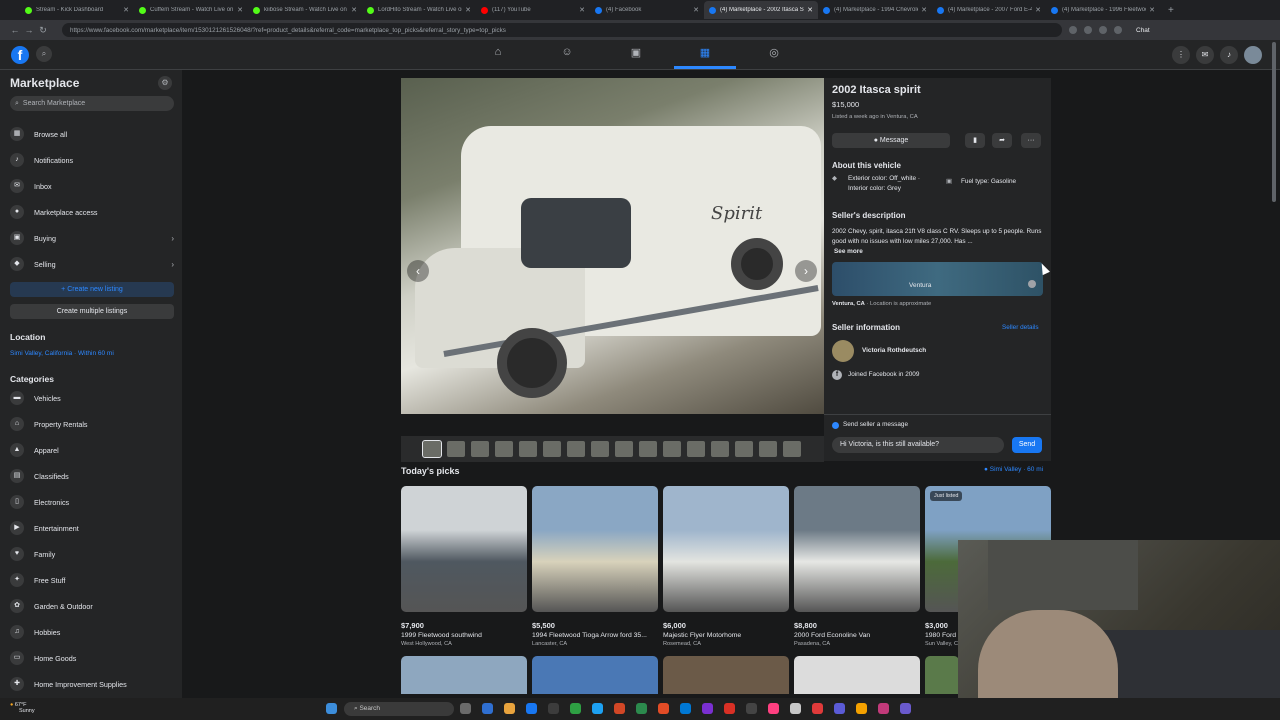 This screenshot has height=720, width=1280. Describe the element at coordinates (533, 10) in the screenshot. I see `browser-tab: (117) YouTube ✕` at that location.